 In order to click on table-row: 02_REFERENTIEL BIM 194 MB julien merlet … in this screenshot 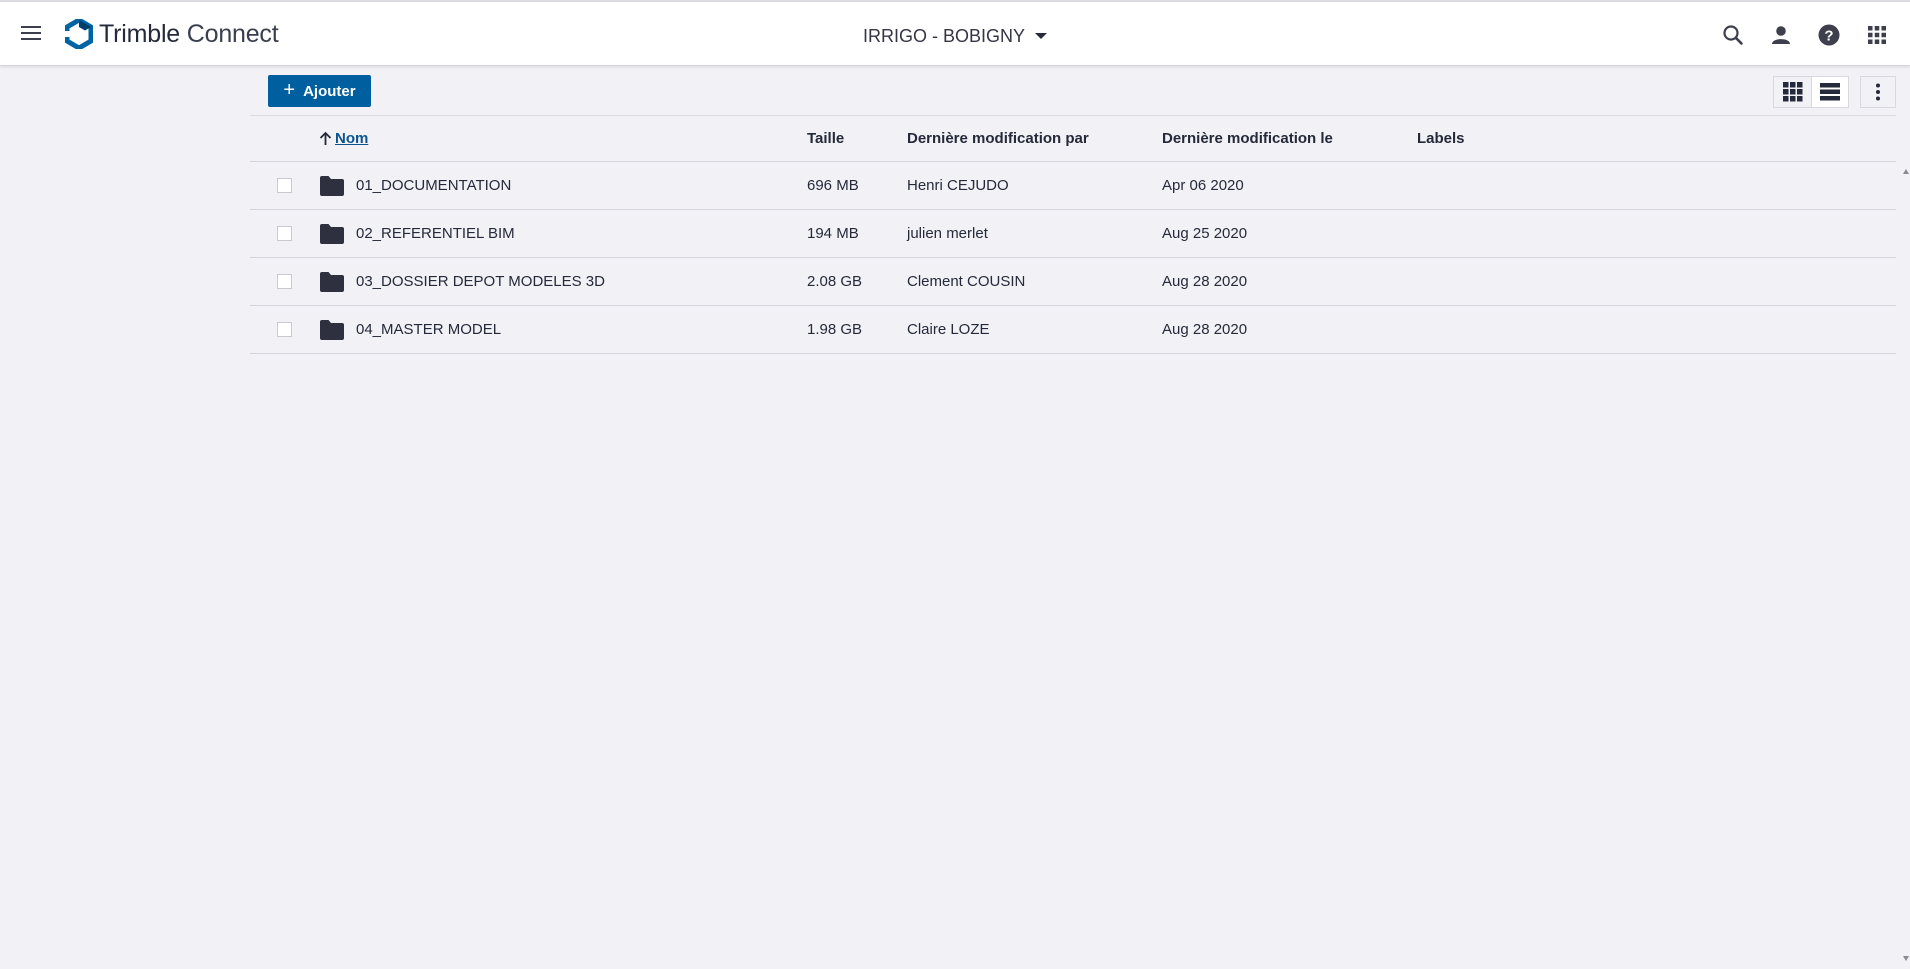, I will do `click(1073, 234)`.